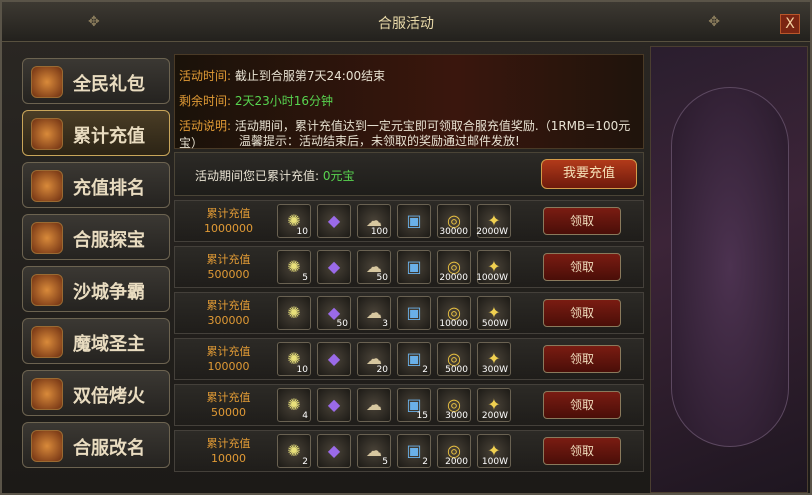 The width and height of the screenshot is (812, 495). I want to click on decorative-emblem, so click(730, 267).